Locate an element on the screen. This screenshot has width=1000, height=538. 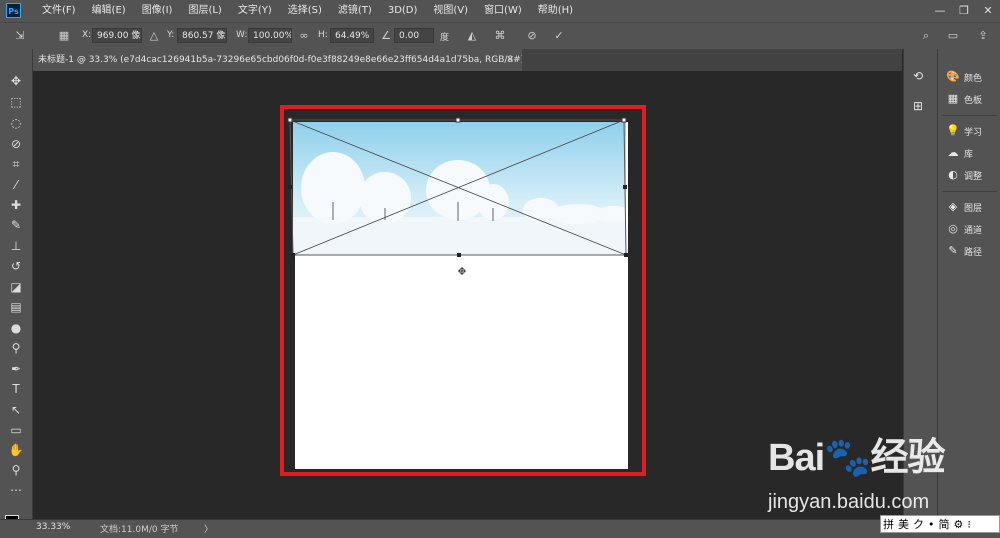
window-controls: — ❐ ✕ is located at coordinates (964, 11).